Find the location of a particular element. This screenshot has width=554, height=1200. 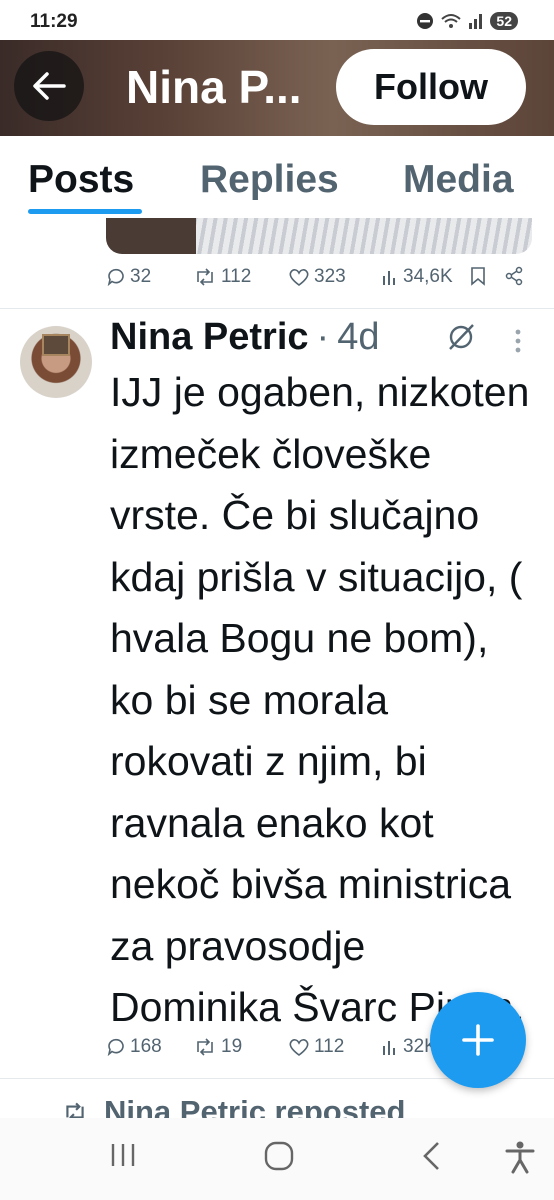

previous-tweet-media is located at coordinates (319, 236).